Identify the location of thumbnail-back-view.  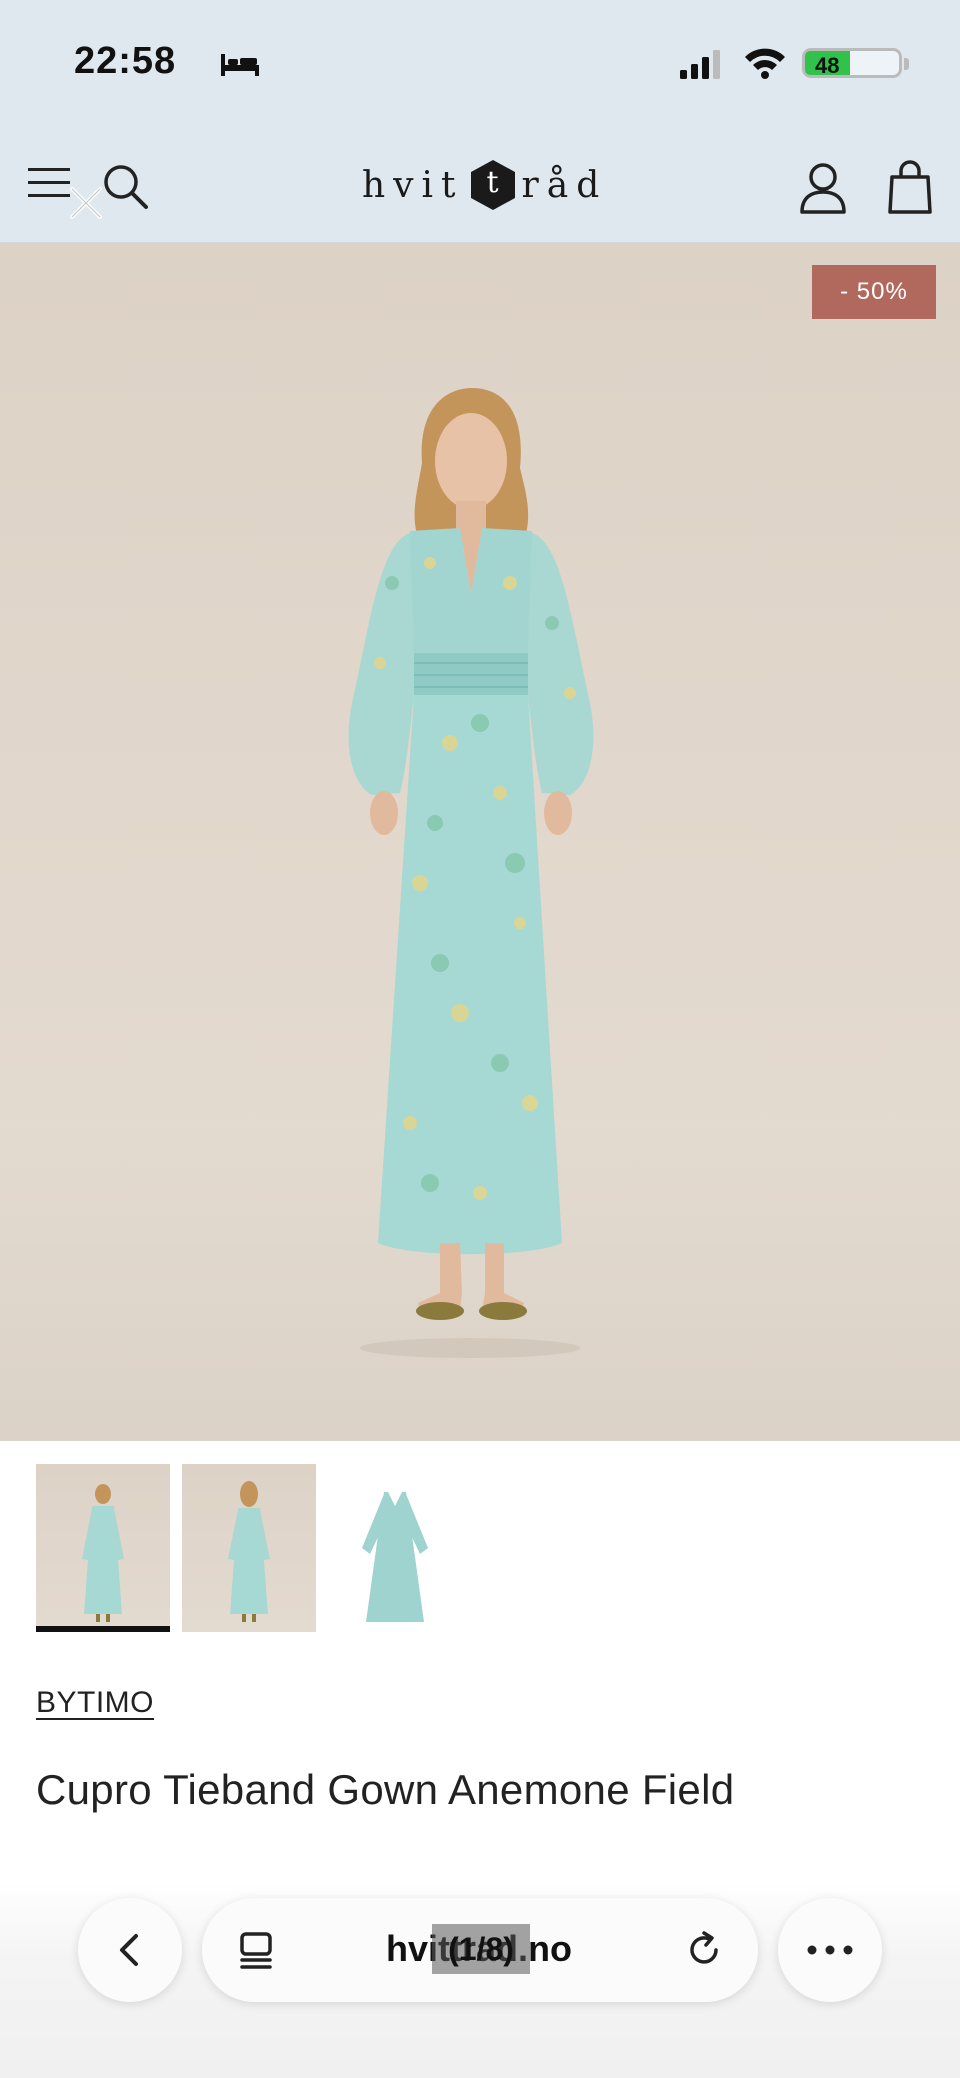
(249, 1548).